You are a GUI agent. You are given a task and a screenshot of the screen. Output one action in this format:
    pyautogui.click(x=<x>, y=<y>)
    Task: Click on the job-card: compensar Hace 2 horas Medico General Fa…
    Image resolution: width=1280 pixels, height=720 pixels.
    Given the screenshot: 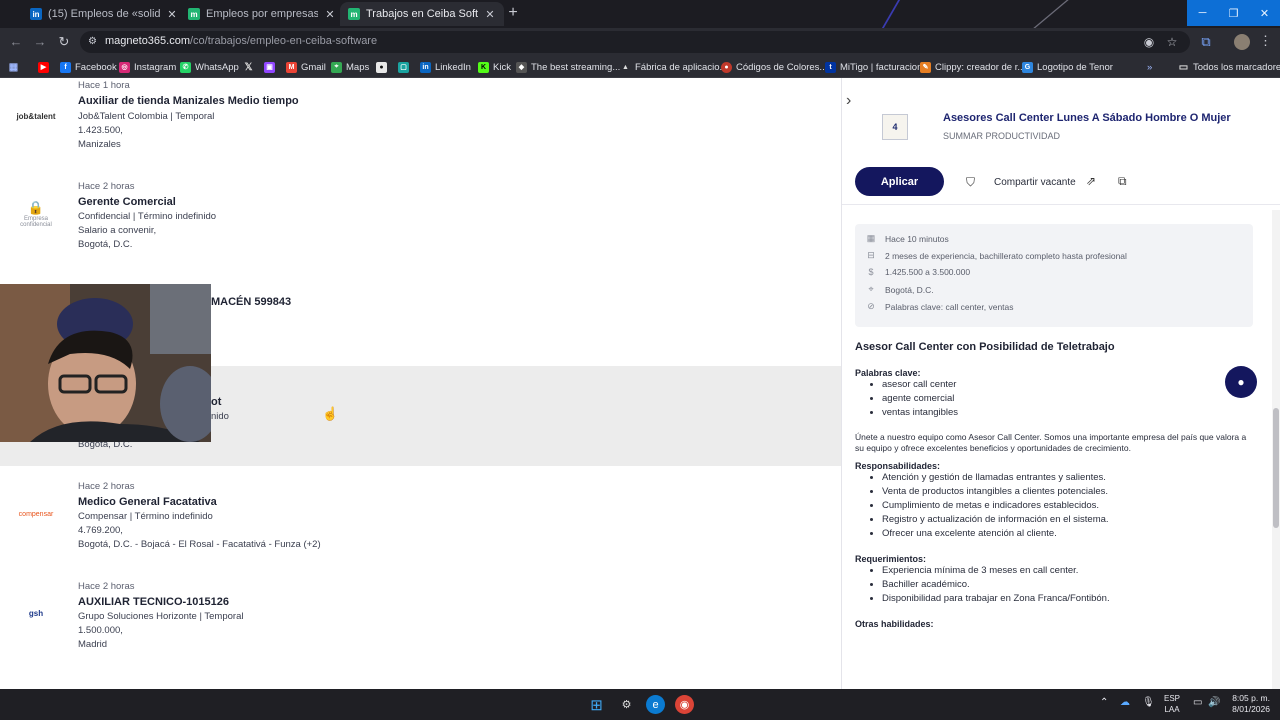 What is the action you would take?
    pyautogui.click(x=420, y=516)
    